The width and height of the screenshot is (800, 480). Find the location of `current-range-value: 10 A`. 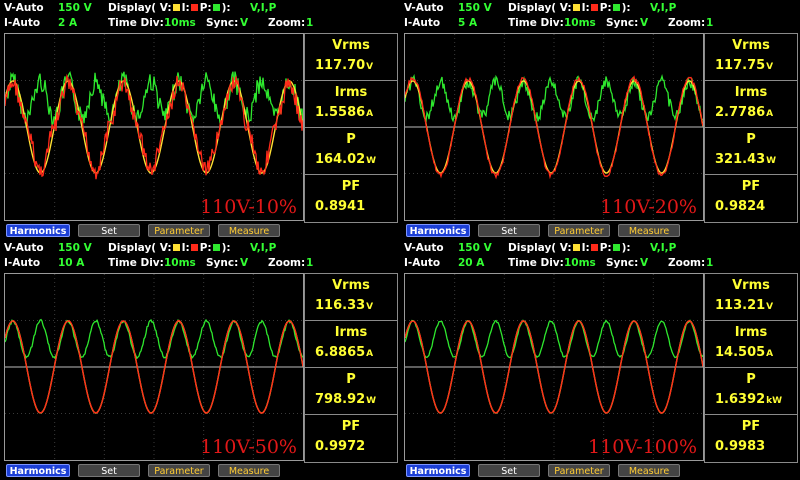

current-range-value: 10 A is located at coordinates (71, 263).